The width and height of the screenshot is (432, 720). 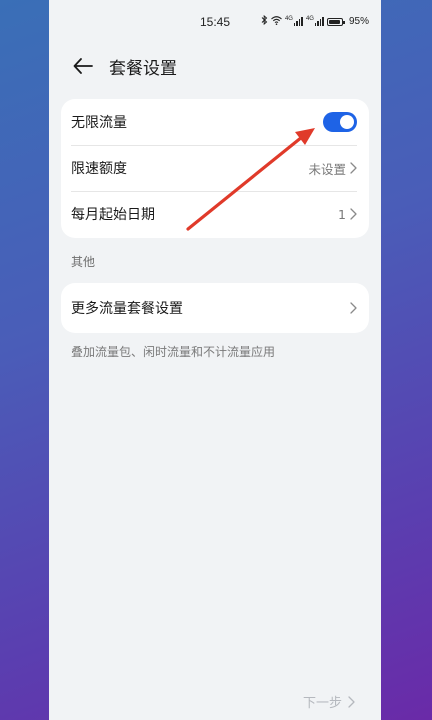 I want to click on bluetooth-icon, so click(x=264, y=21).